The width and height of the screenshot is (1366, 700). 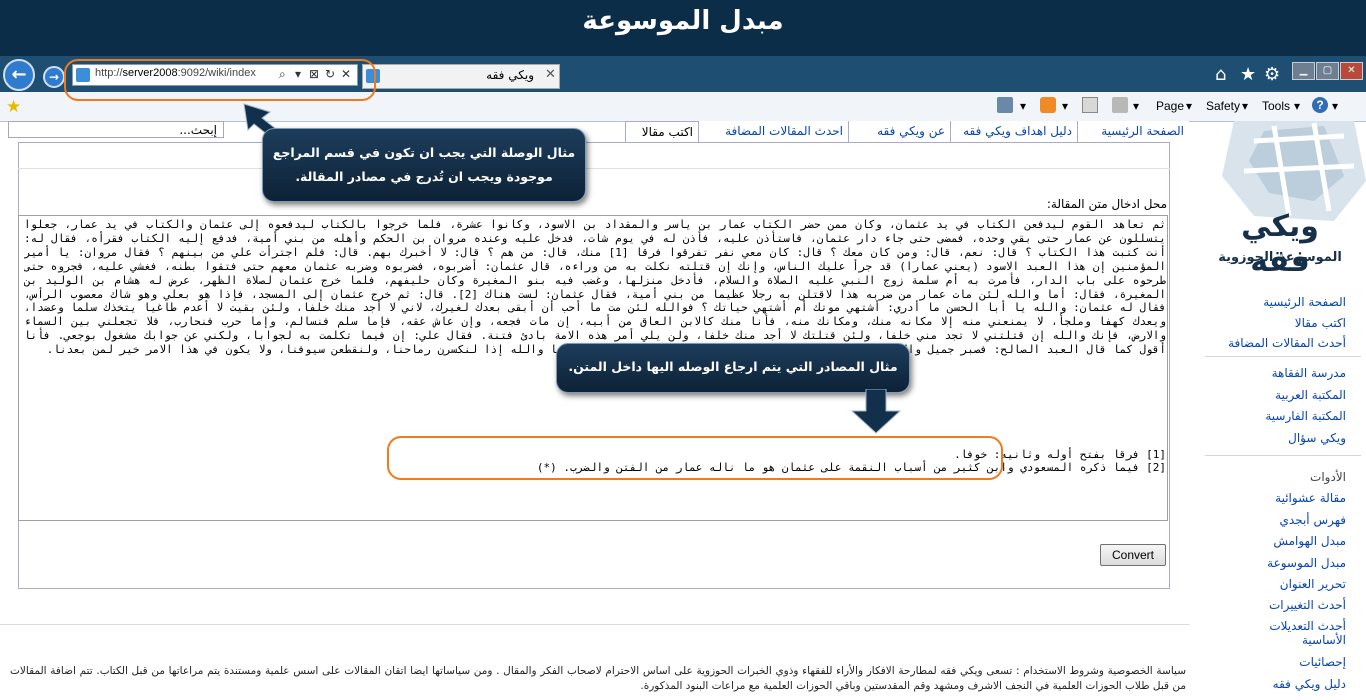 I want to click on callout-arrow-down-icon, so click(x=876, y=411).